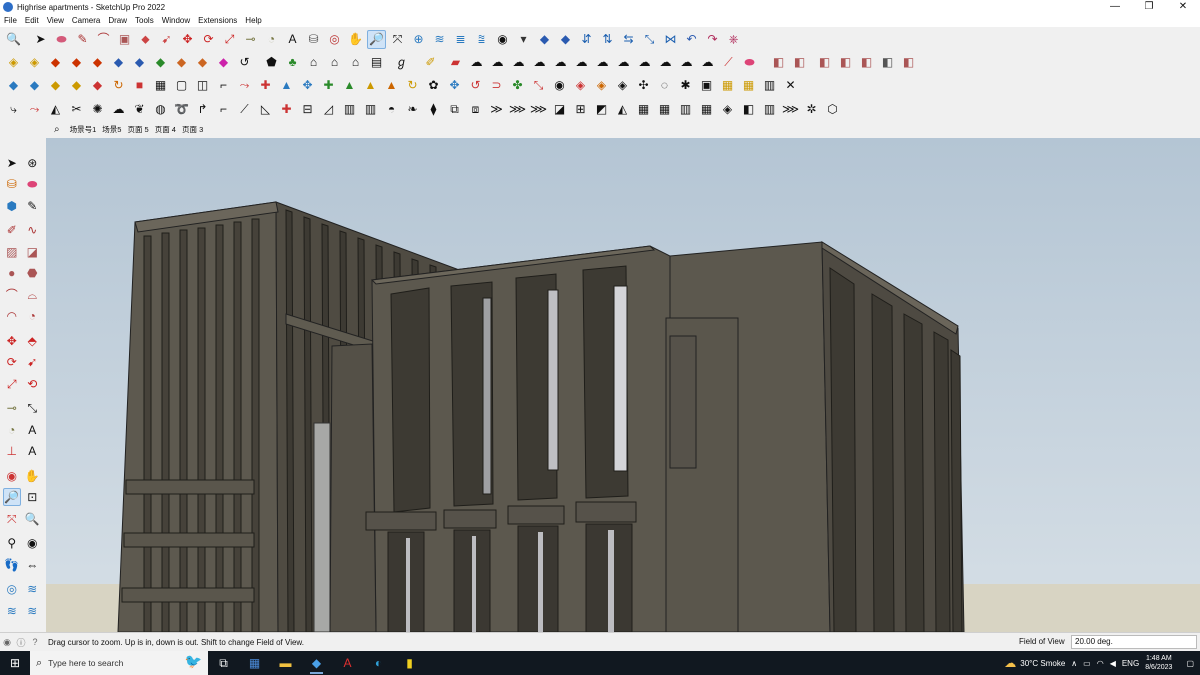 The width and height of the screenshot is (1200, 675). What do you see at coordinates (33, 384) in the screenshot?
I see `offset-icon: ⟲` at bounding box center [33, 384].